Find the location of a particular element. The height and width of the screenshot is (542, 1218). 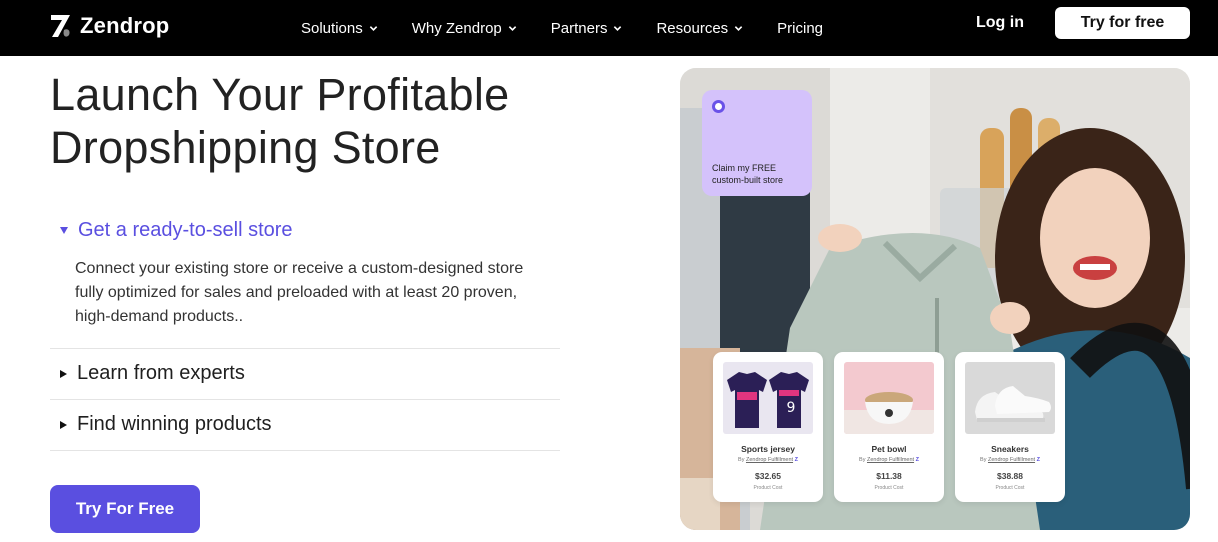

nav-why-zendrop: Why Zendrop is located at coordinates (464, 28).